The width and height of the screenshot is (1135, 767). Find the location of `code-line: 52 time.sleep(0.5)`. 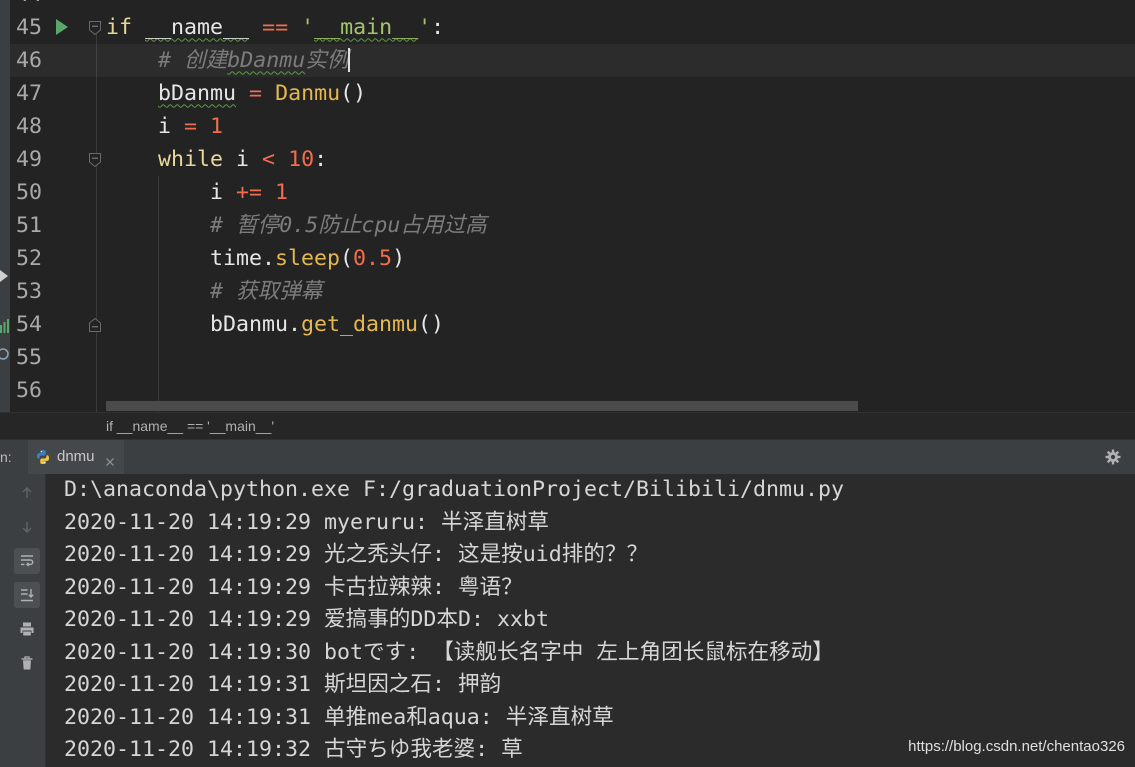

code-line: 52 time.sleep(0.5) is located at coordinates (572, 258).